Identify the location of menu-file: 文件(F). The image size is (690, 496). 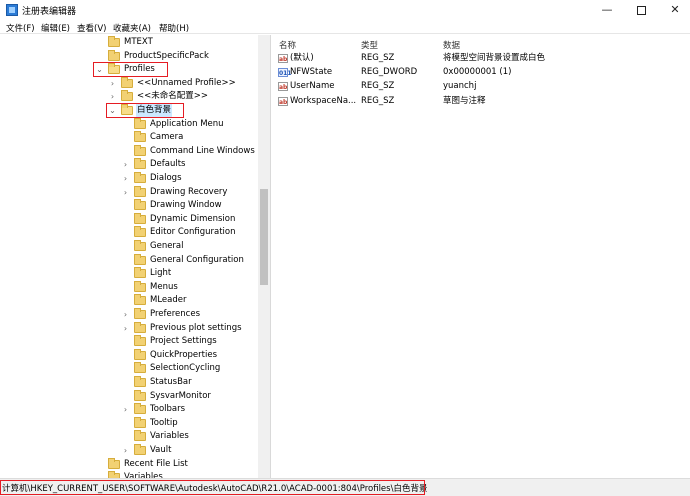
(20, 28).